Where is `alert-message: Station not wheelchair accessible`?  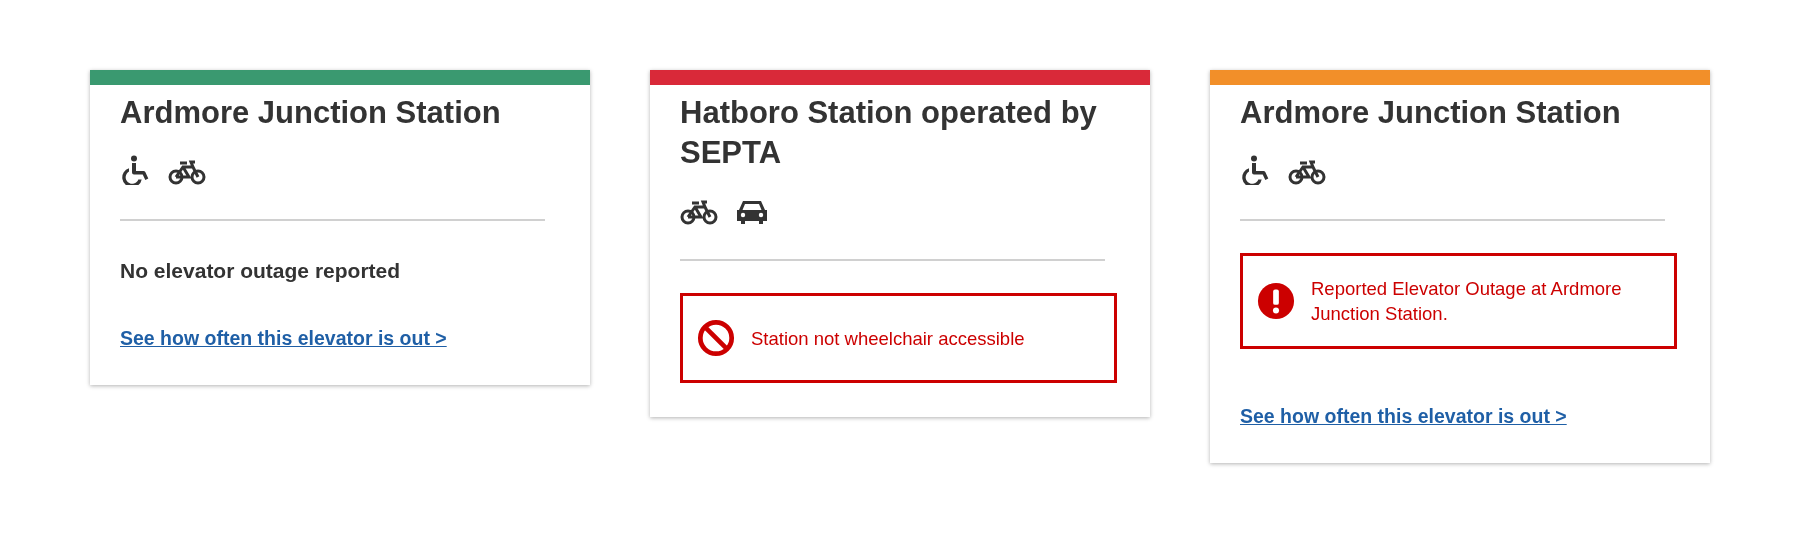
alert-message: Station not wheelchair accessible is located at coordinates (888, 338).